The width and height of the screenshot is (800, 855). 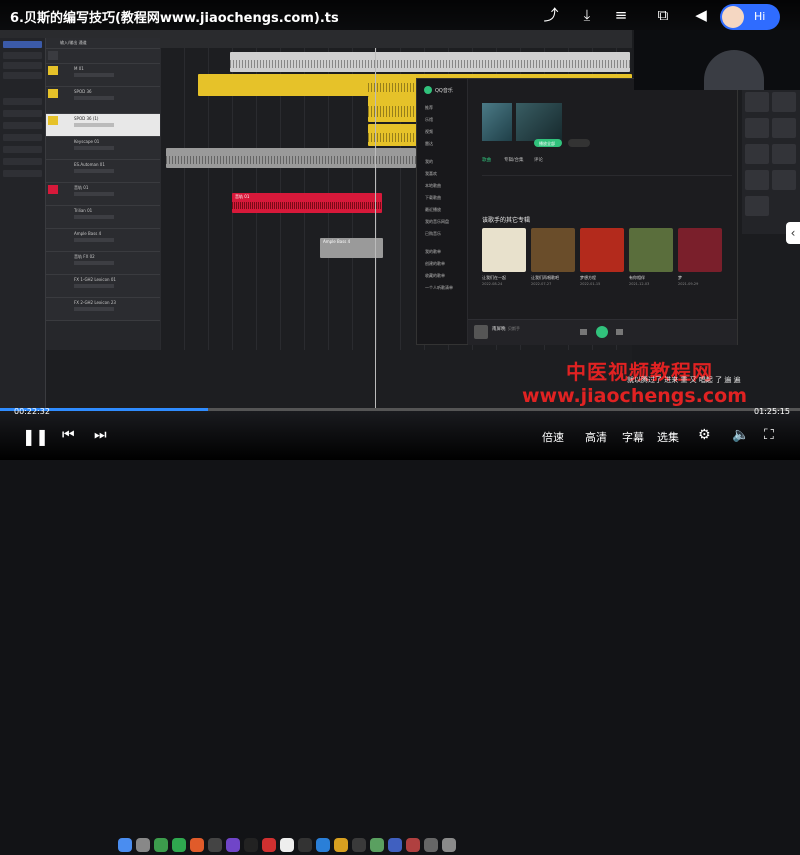 What do you see at coordinates (663, 15) in the screenshot?
I see `pip-icon: ⧉` at bounding box center [663, 15].